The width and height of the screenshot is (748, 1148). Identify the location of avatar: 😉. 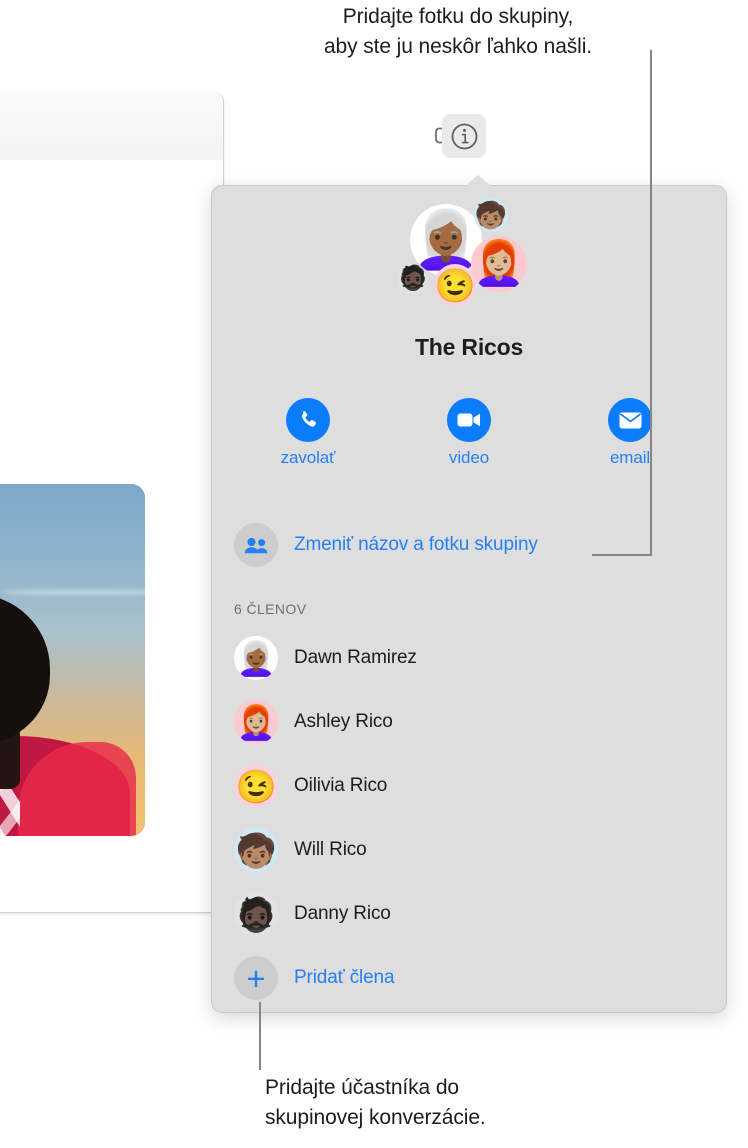
(256, 786).